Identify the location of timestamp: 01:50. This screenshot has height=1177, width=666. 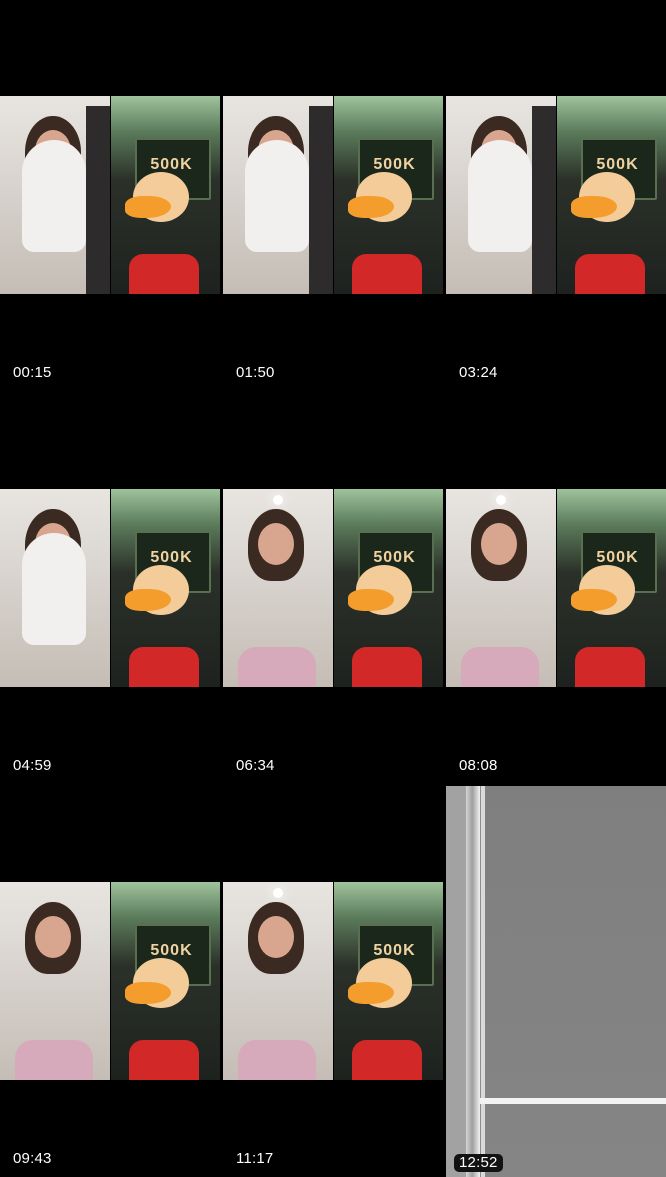
(255, 373).